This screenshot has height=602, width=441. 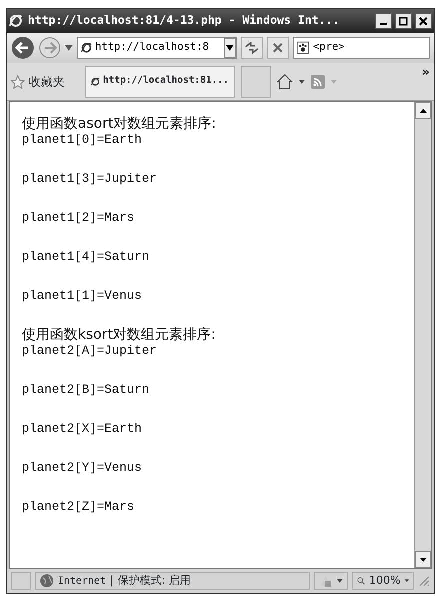 What do you see at coordinates (83, 296) in the screenshot?
I see `output-line: planet1[1]=Venus` at bounding box center [83, 296].